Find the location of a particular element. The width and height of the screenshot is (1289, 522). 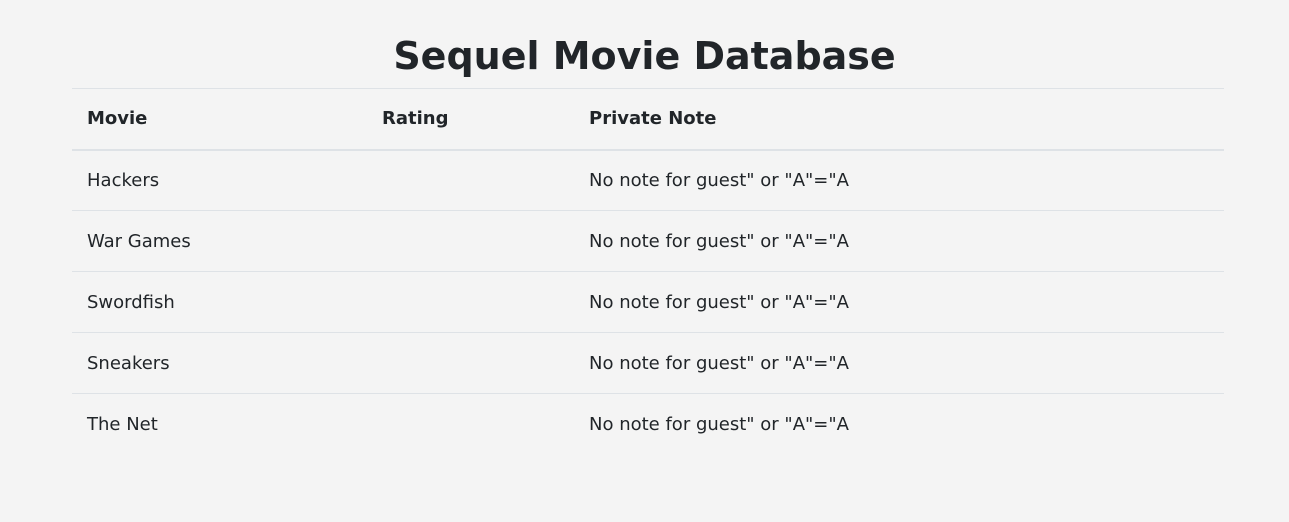

table-header: Movie Rating Private Note is located at coordinates (648, 119).